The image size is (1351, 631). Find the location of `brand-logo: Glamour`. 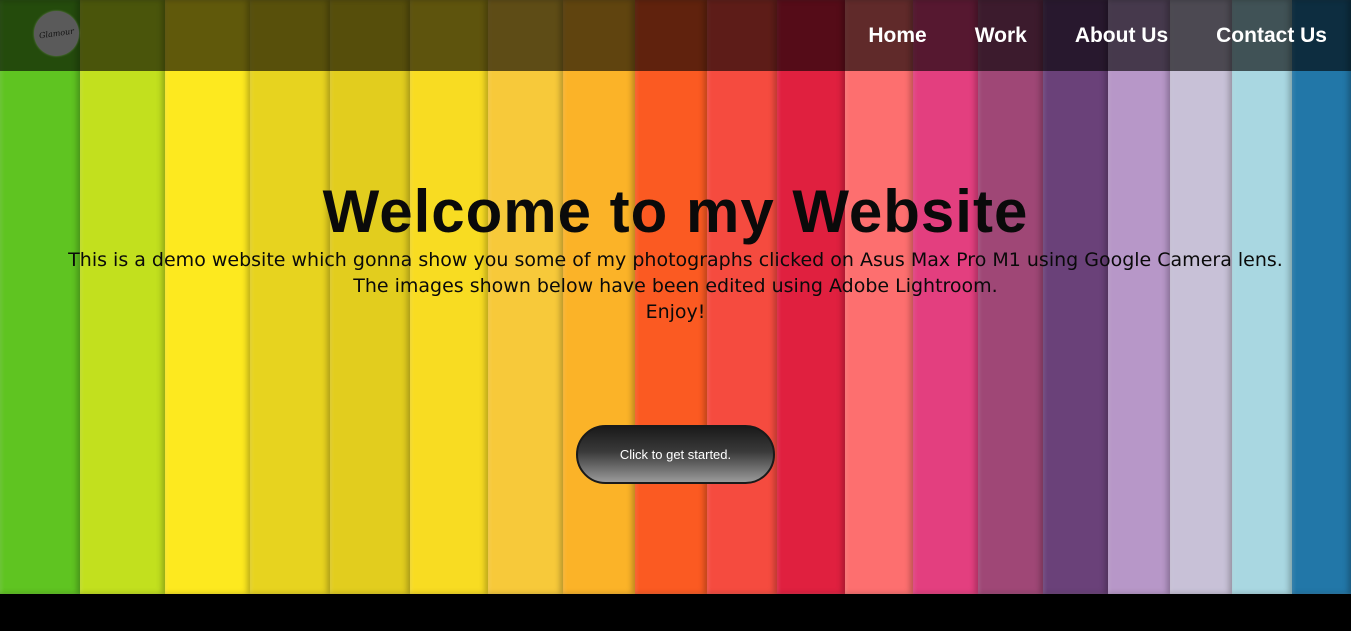

brand-logo: Glamour is located at coordinates (56, 33).